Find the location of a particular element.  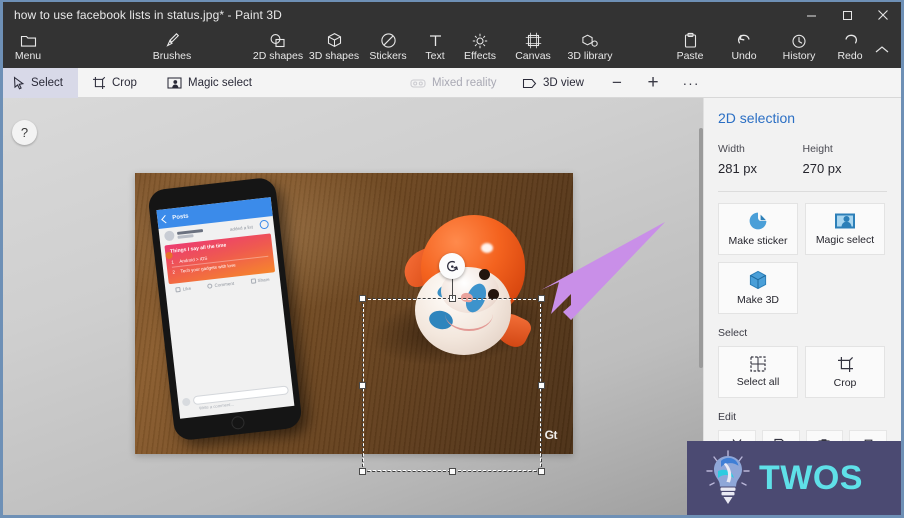

crop-icon is located at coordinates (99, 83).